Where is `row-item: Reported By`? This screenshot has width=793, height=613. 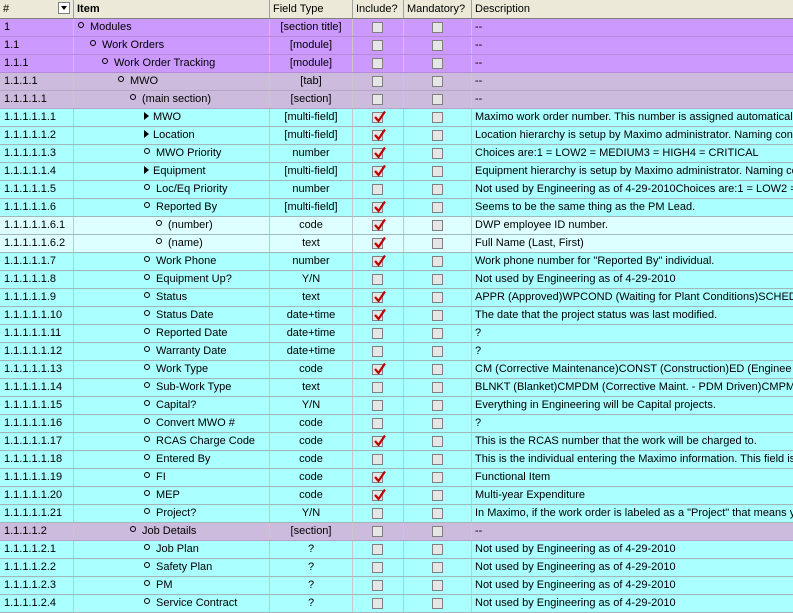
row-item: Reported By is located at coordinates (171, 207).